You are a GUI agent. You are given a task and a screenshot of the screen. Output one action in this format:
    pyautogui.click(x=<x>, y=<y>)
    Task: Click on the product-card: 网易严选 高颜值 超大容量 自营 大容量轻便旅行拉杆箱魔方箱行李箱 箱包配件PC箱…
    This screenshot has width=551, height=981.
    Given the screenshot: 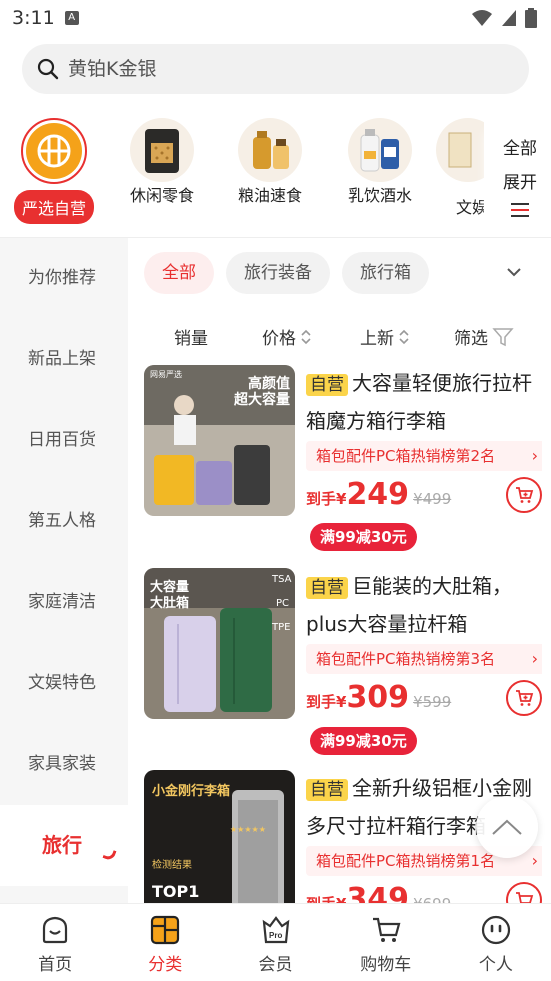 What is the action you would take?
    pyautogui.click(x=344, y=465)
    